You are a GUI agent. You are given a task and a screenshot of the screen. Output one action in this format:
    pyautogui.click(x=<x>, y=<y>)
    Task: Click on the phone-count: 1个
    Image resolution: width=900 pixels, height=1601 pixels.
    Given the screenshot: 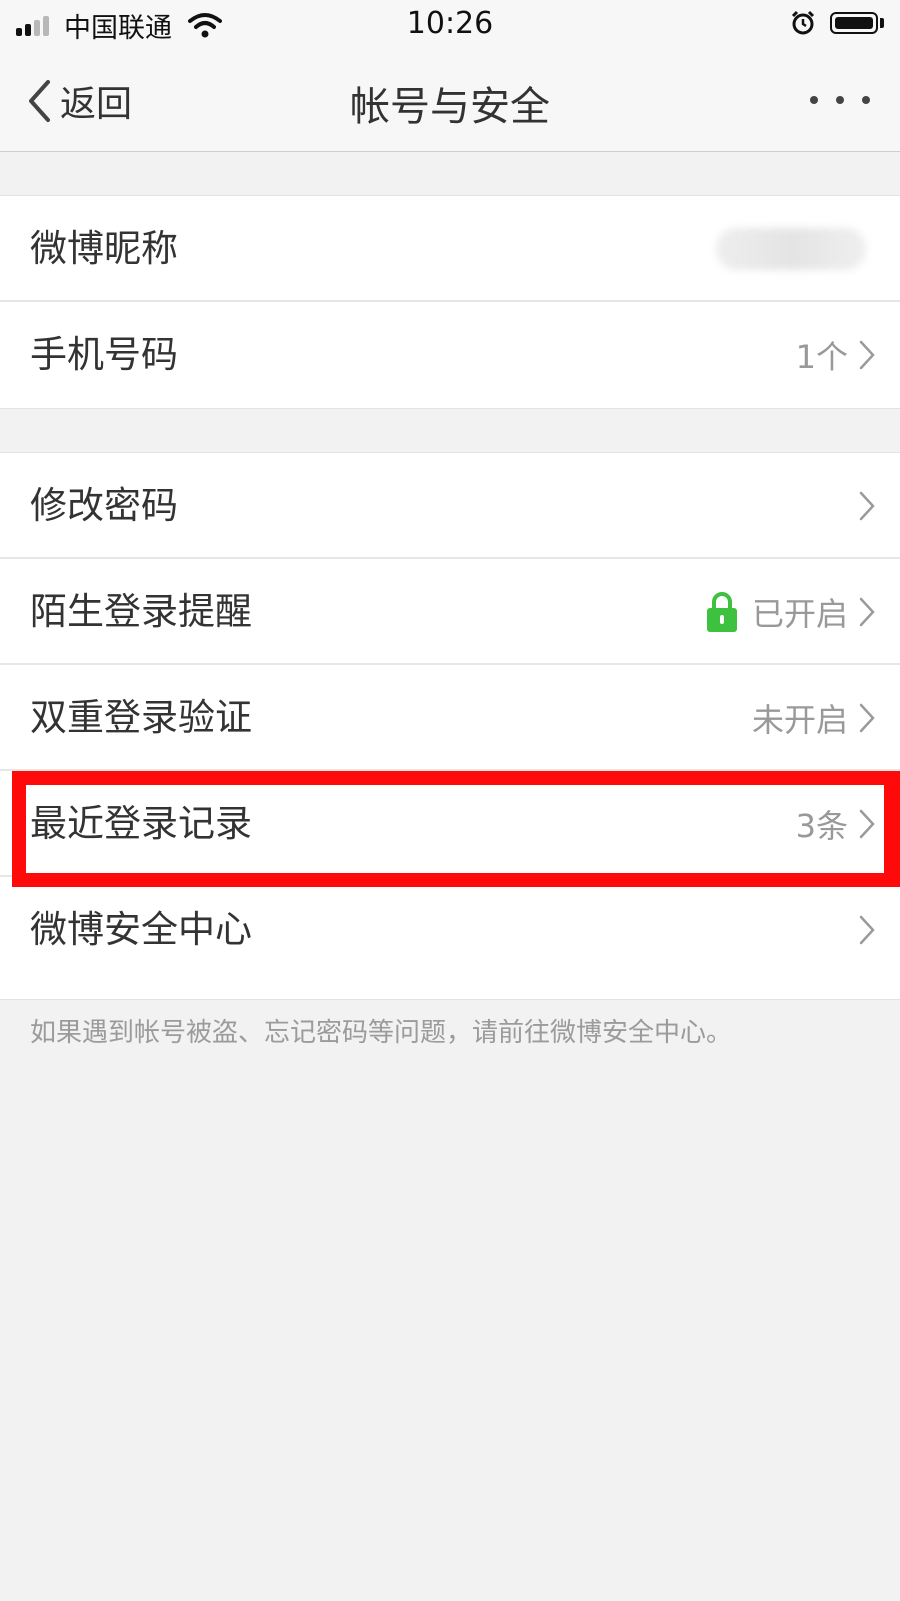 What is the action you would take?
    pyautogui.click(x=821, y=357)
    